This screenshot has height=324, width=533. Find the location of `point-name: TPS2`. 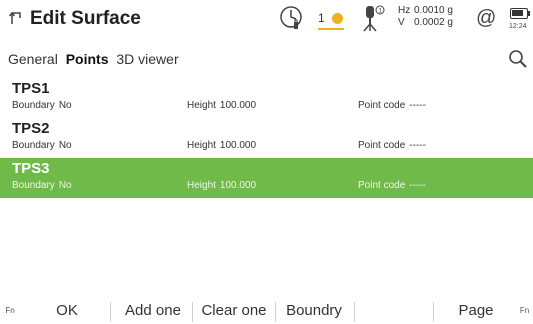

point-name: TPS2 is located at coordinates (31, 128).